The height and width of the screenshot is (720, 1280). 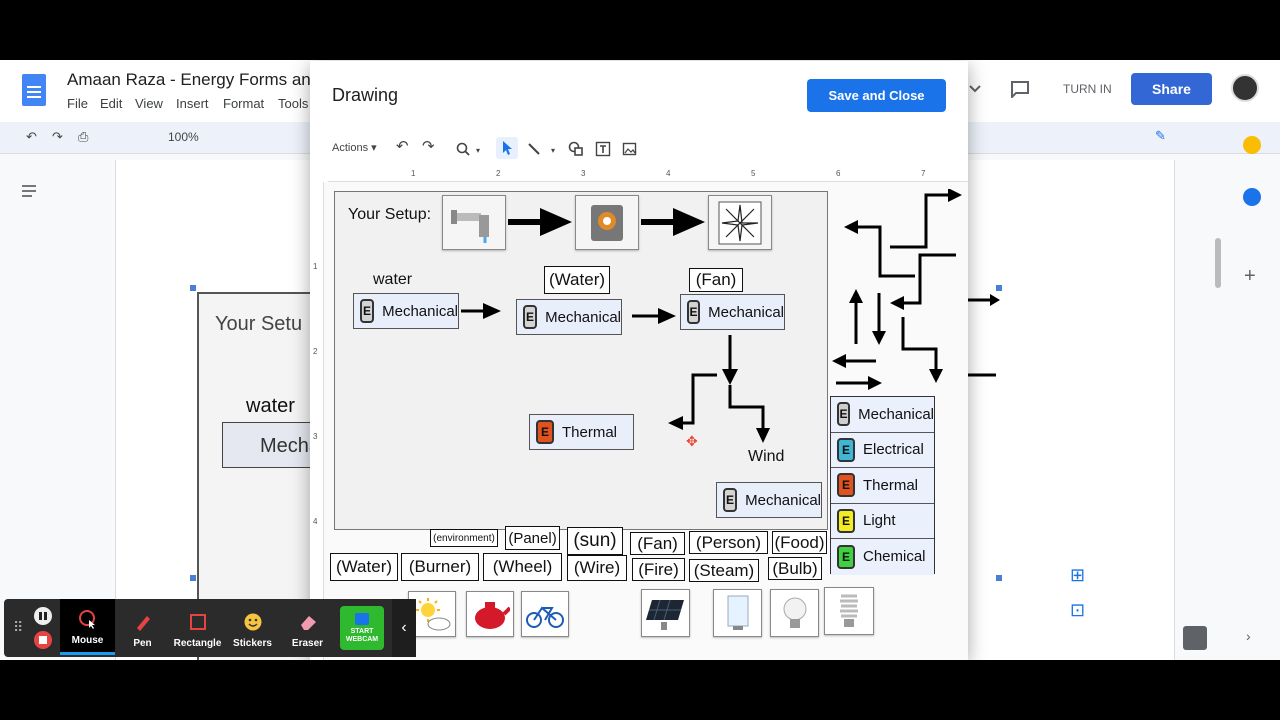 What do you see at coordinates (87, 627) in the screenshot?
I see `mouse-tool-button: Mouse` at bounding box center [87, 627].